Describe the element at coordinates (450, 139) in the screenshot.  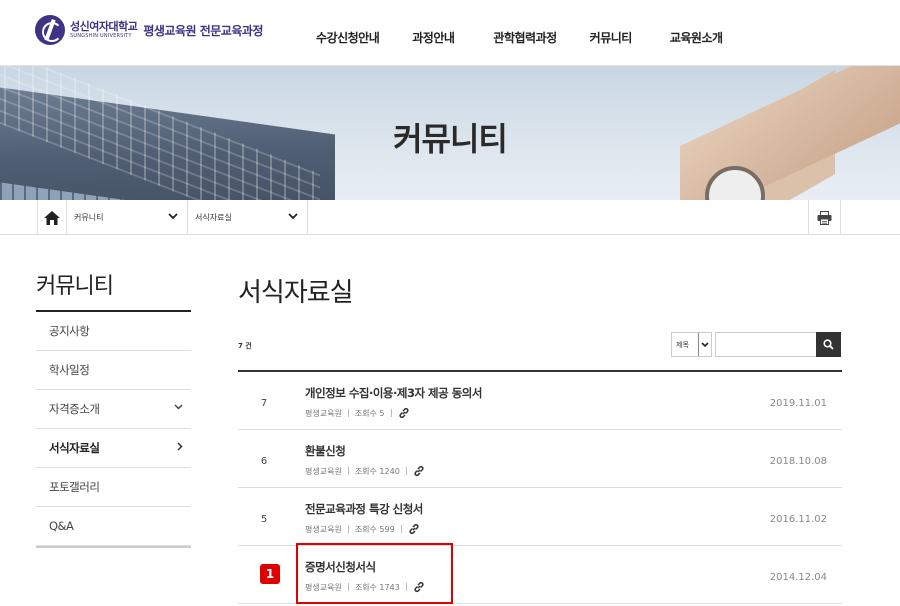
I see `banner-title: 커뮤니티` at that location.